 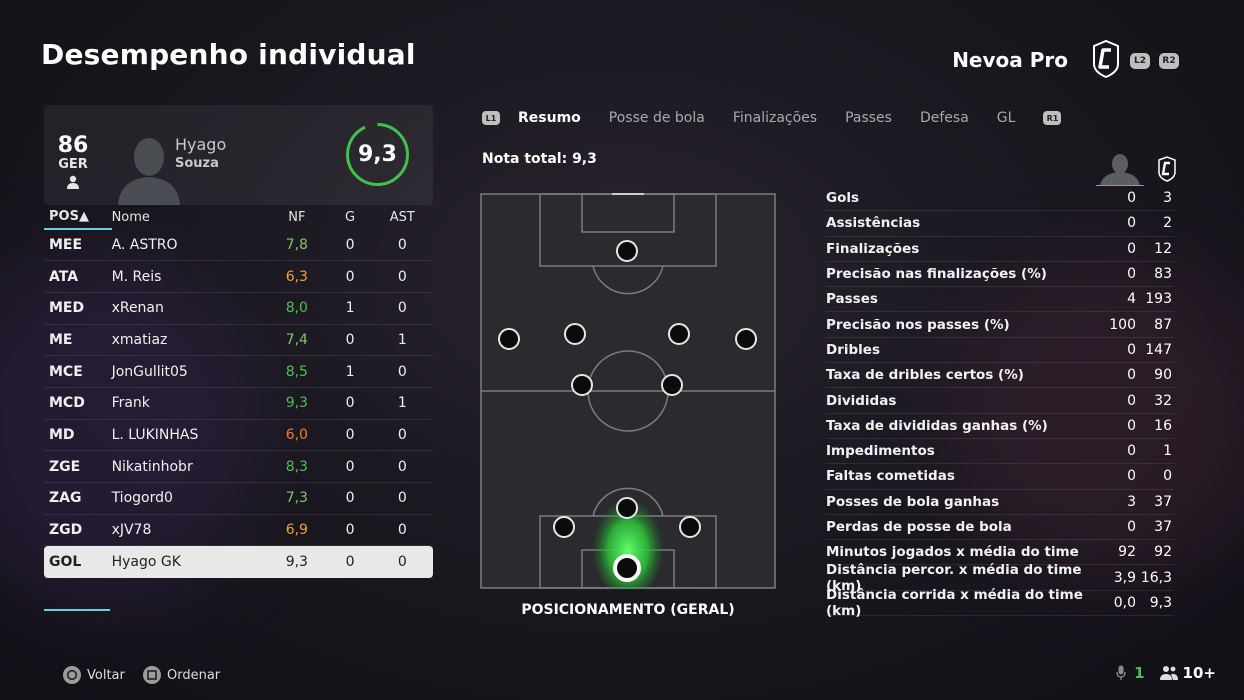 I want to click on table-row: GOL Hyago GK 9,3 0 0, so click(x=238, y=562).